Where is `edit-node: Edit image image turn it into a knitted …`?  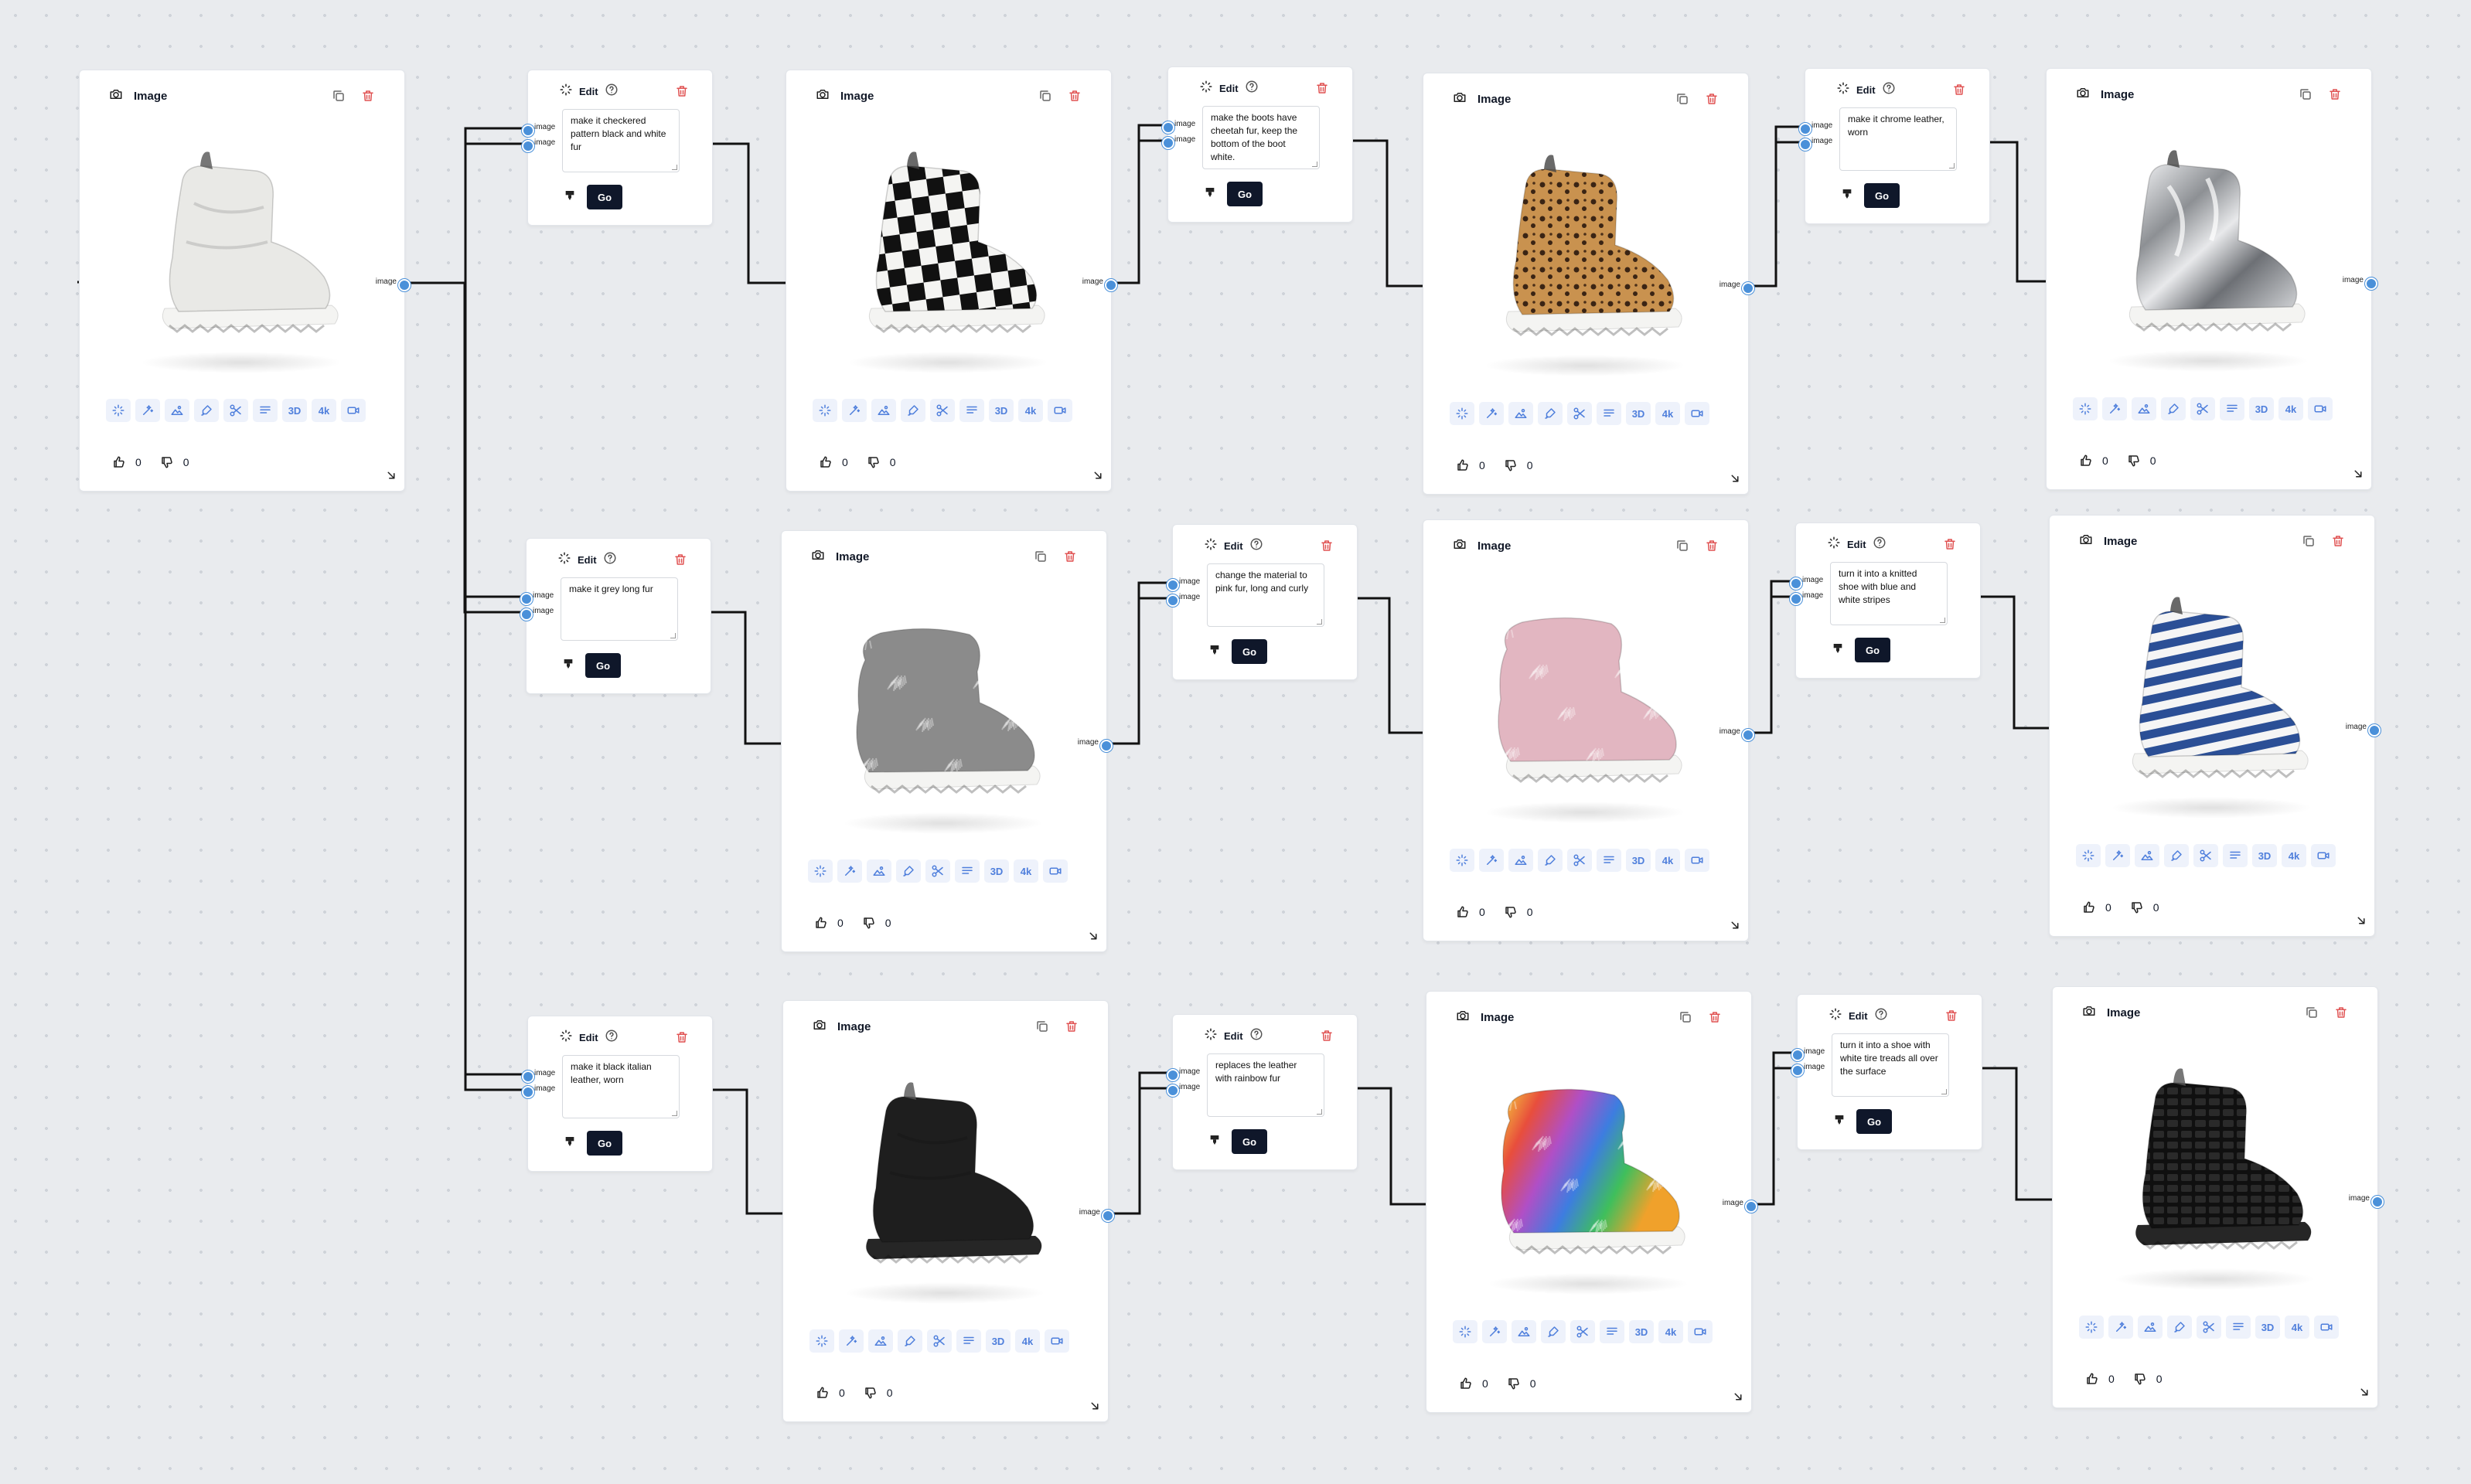 edit-node: Edit image image turn it into a knitted … is located at coordinates (1885, 600).